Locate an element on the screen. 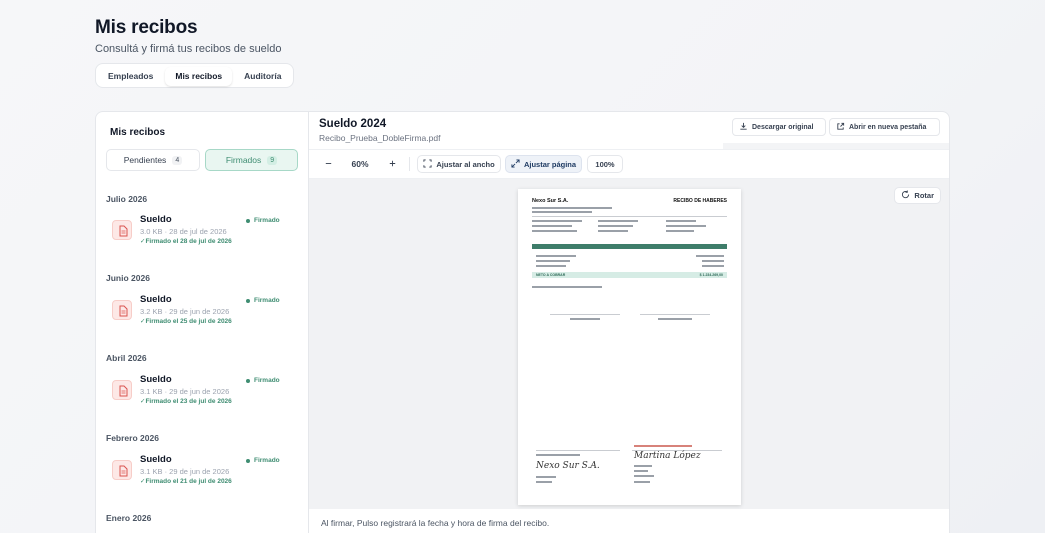 This screenshot has height=533, width=1045. sheet-table-header is located at coordinates (629, 246).